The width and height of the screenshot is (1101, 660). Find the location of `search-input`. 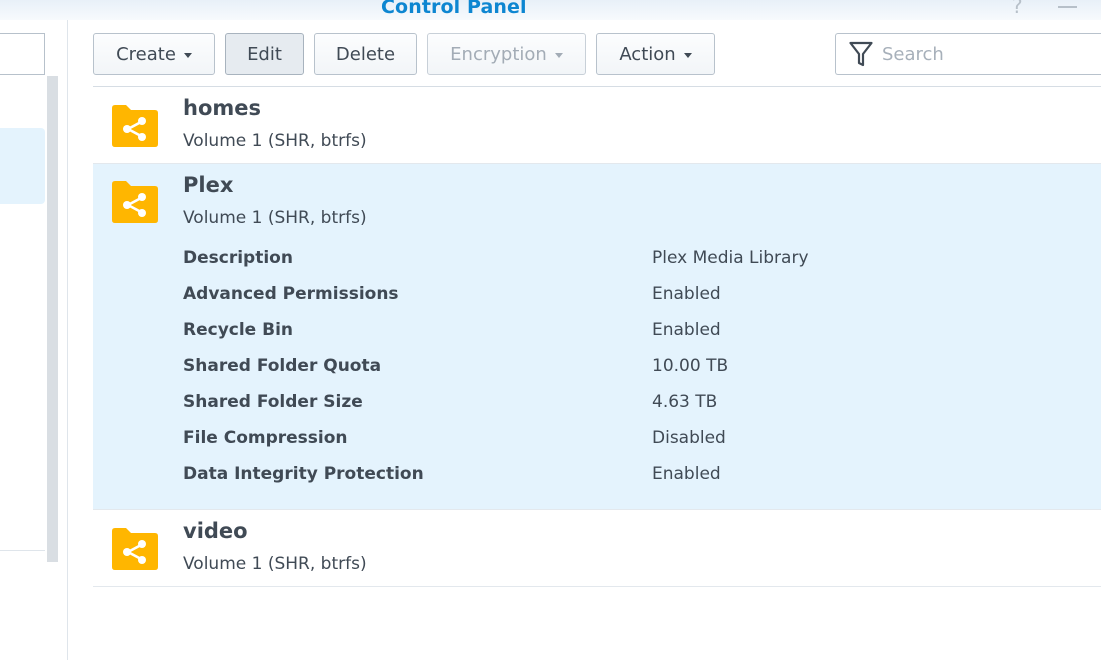

search-input is located at coordinates (982, 54).